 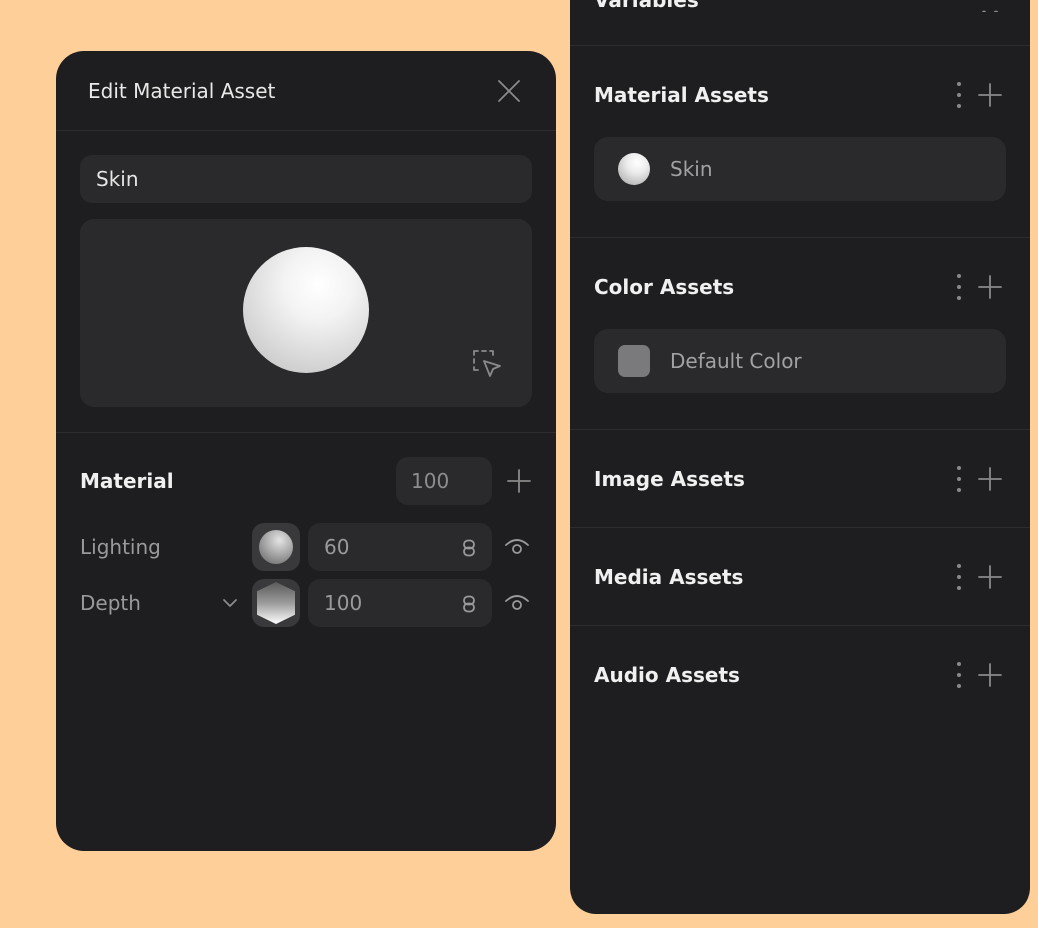 What do you see at coordinates (634, 361) in the screenshot?
I see `color-swatch` at bounding box center [634, 361].